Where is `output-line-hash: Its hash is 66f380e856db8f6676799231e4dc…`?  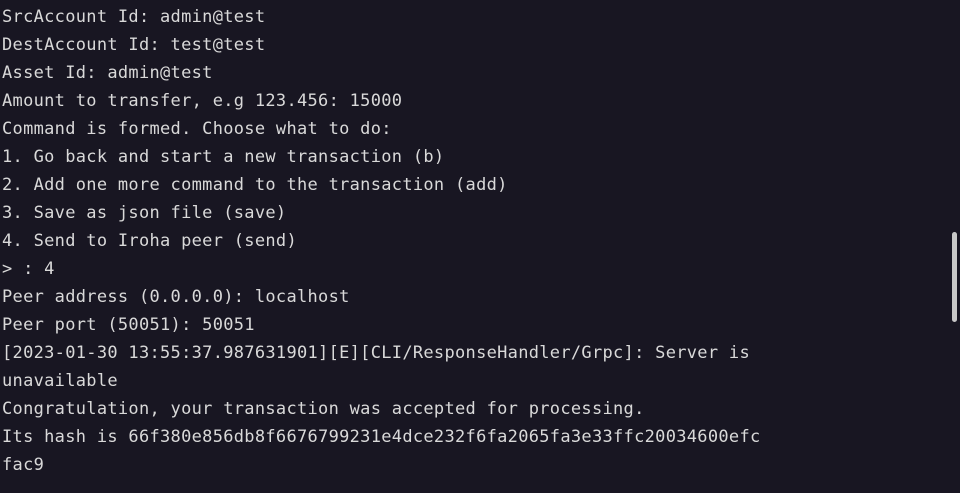 output-line-hash: Its hash is 66f380e856db8f6676799231e4dc… is located at coordinates (381, 437).